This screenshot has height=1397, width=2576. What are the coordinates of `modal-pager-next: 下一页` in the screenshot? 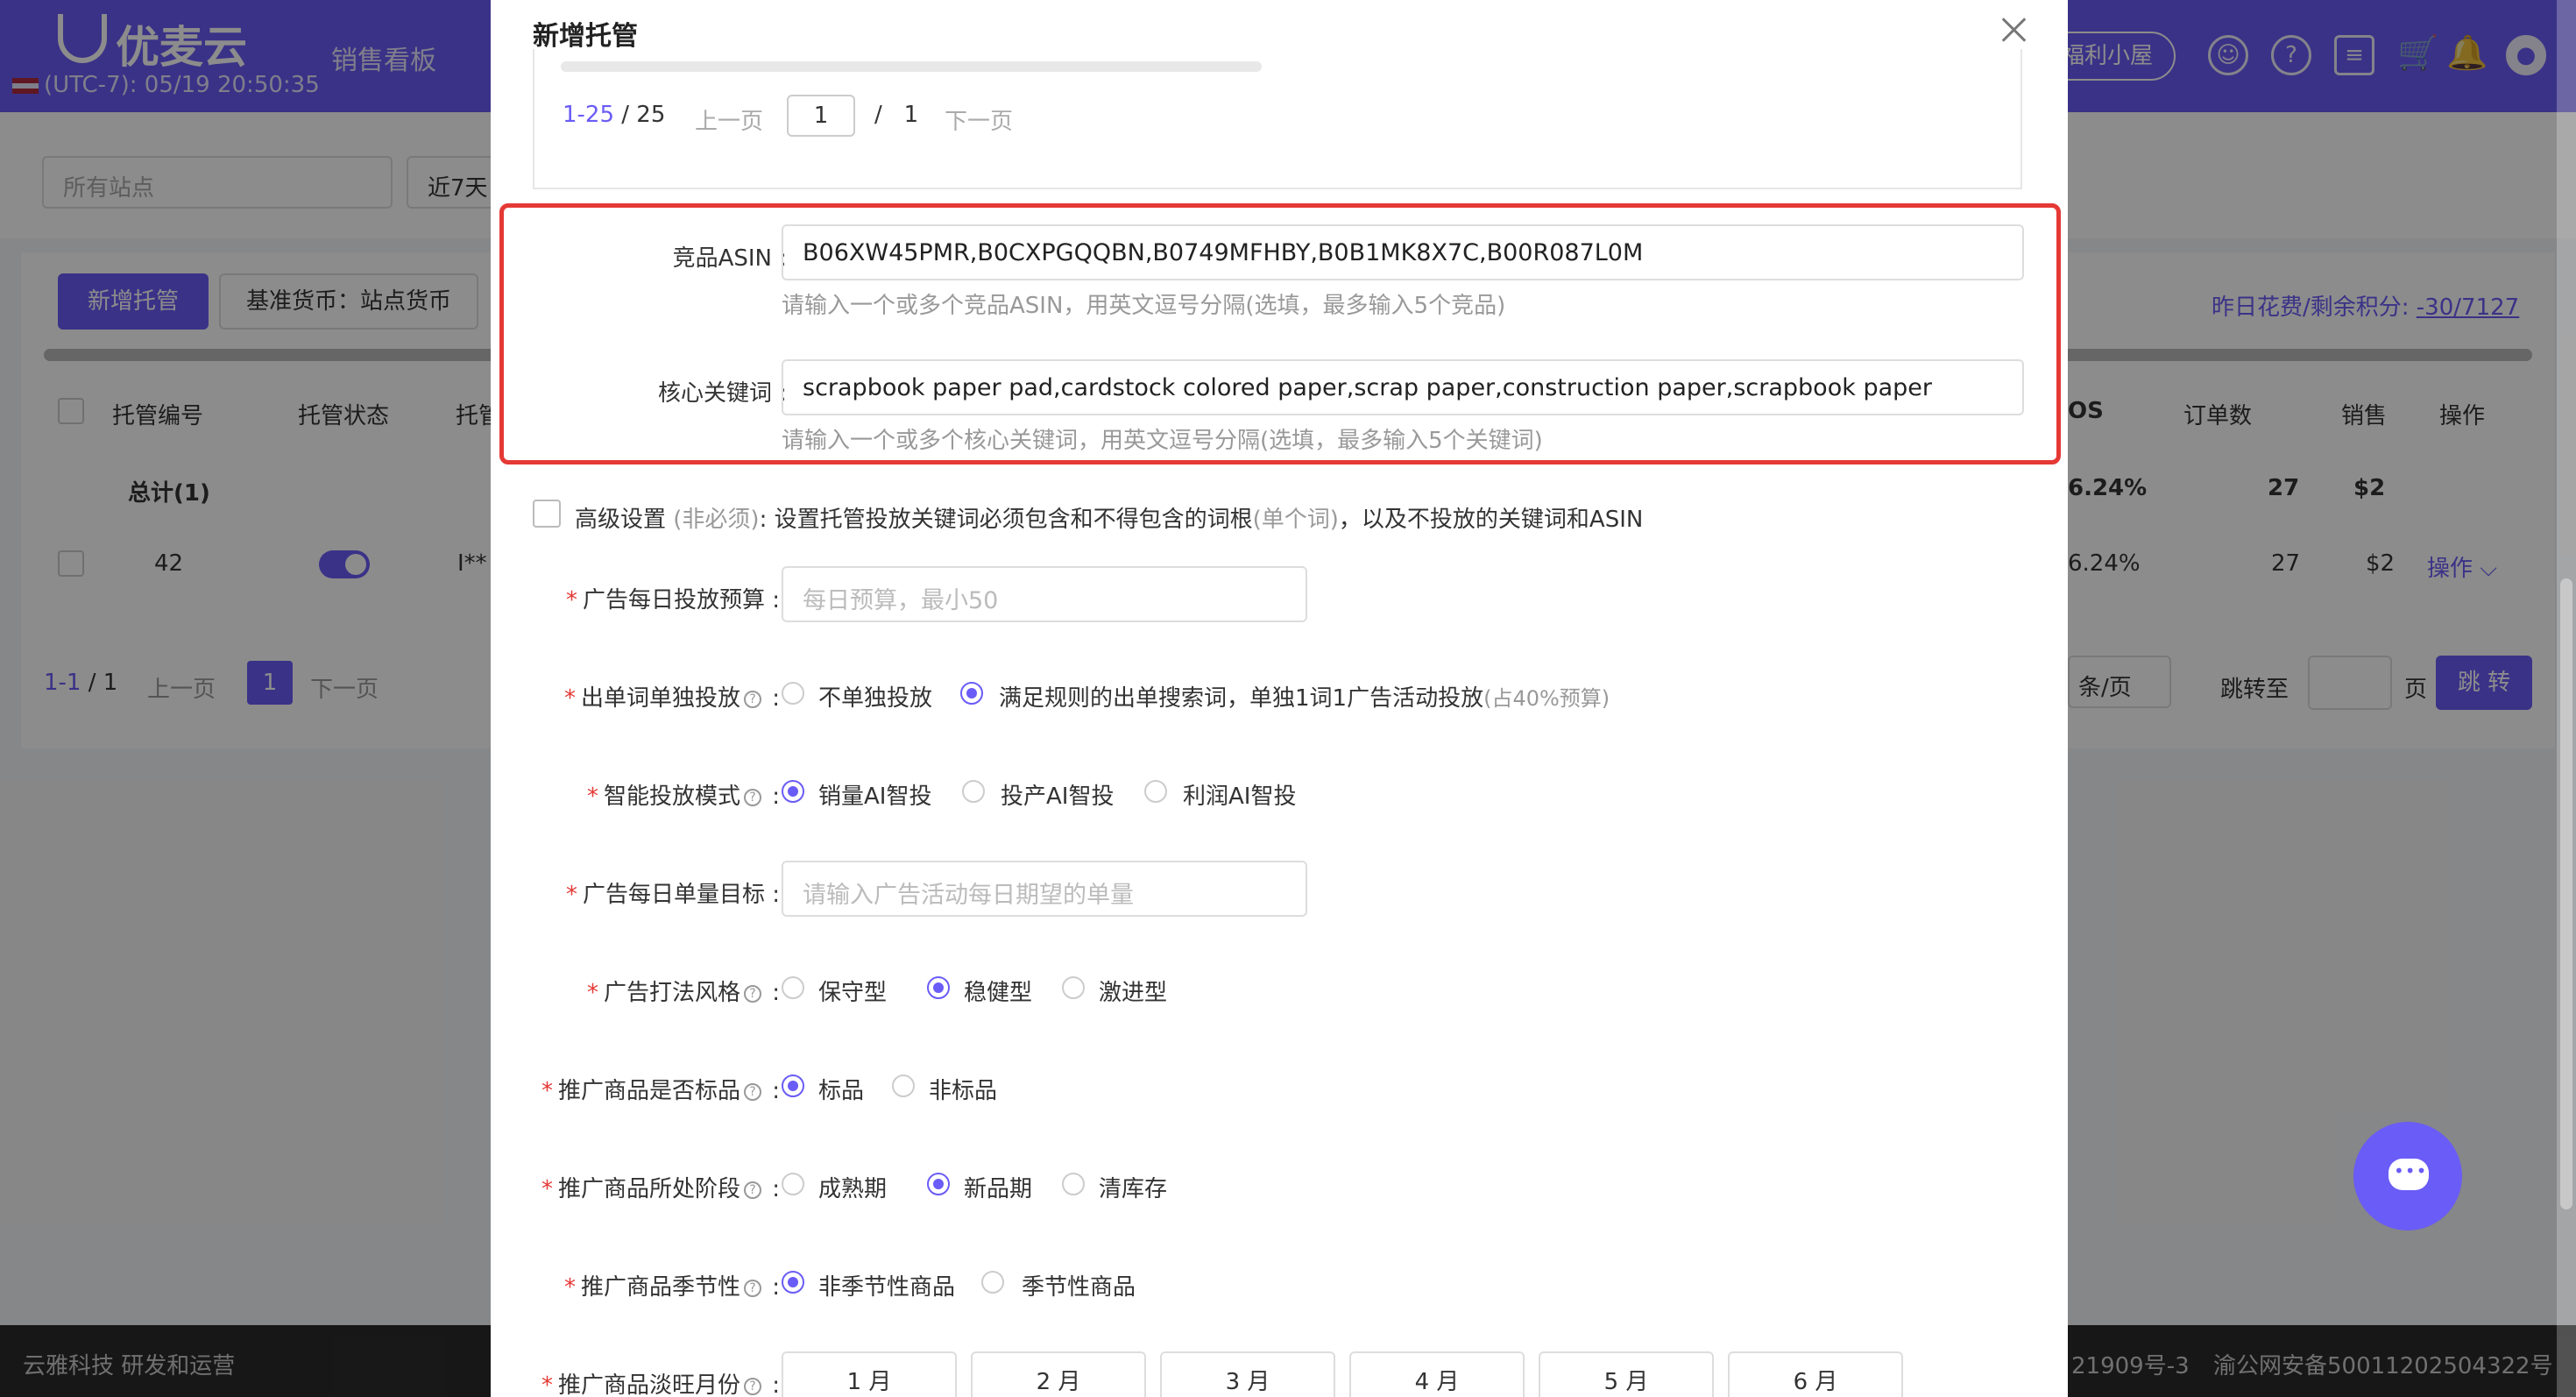 It's located at (979, 119).